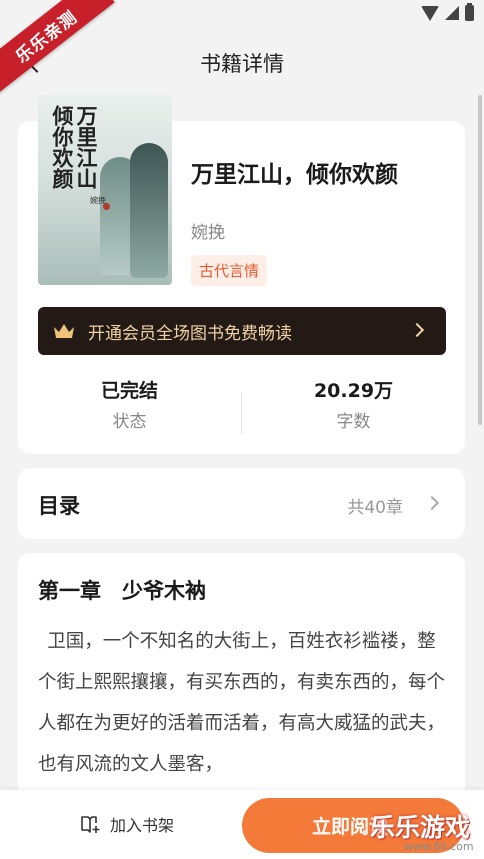 This screenshot has width=484, height=859. Describe the element at coordinates (190, 333) in the screenshot. I see `vip-banner-text: 开通会员全场图书免费畅读` at that location.